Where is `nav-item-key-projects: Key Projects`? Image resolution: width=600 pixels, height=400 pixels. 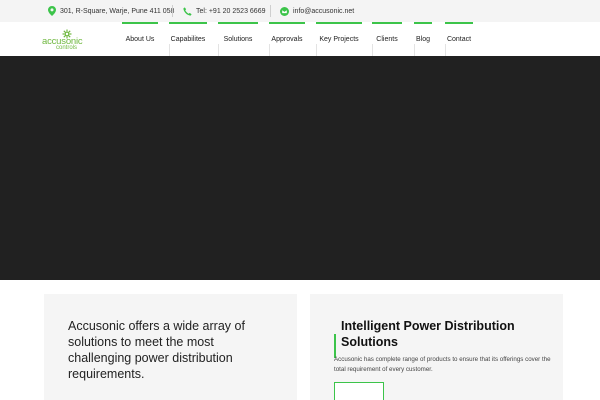
nav-item-key-projects: Key Projects is located at coordinates (339, 39).